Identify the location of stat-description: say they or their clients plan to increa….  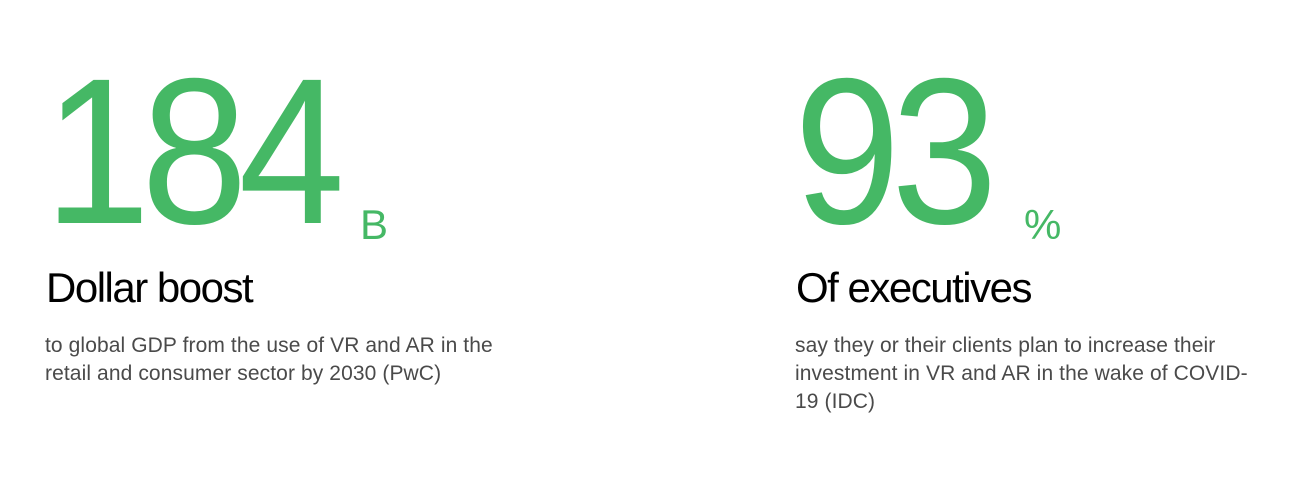
(1021, 373).